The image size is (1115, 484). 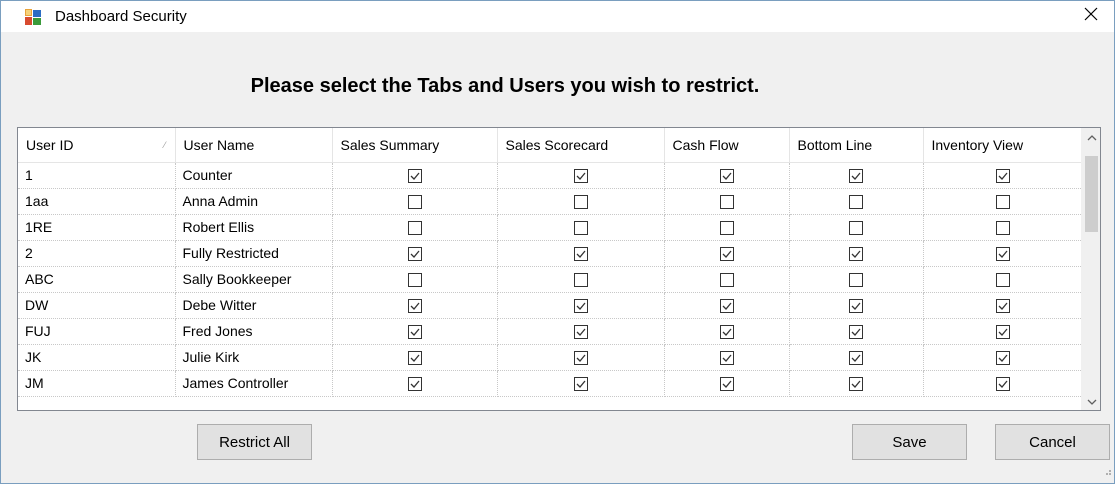 What do you see at coordinates (254, 331) in the screenshot?
I see `user-name-cell: Fred Jones` at bounding box center [254, 331].